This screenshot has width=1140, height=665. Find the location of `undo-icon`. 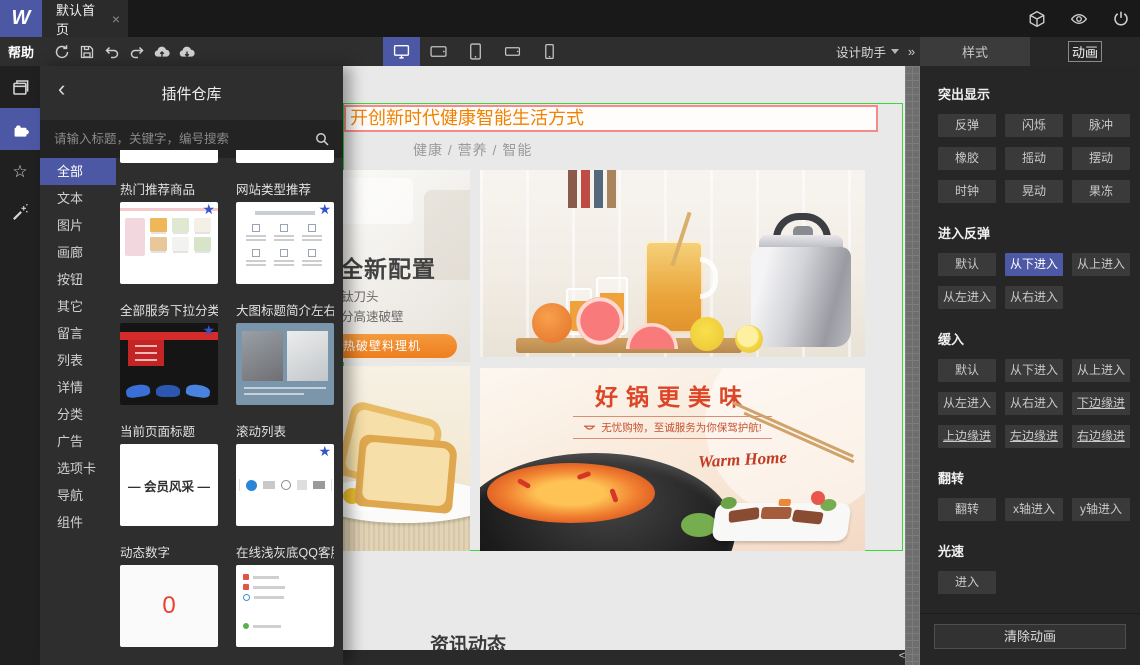

undo-icon is located at coordinates (112, 52).